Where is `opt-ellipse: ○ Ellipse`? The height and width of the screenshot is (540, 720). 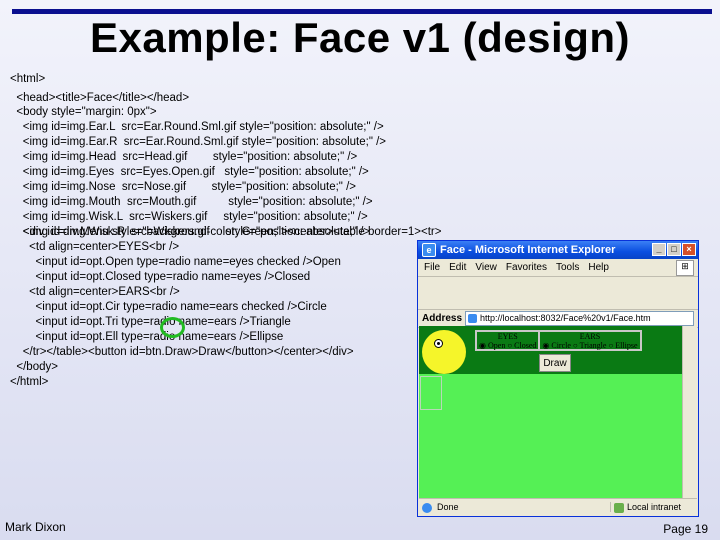
opt-ellipse: ○ Ellipse is located at coordinates (622, 345).